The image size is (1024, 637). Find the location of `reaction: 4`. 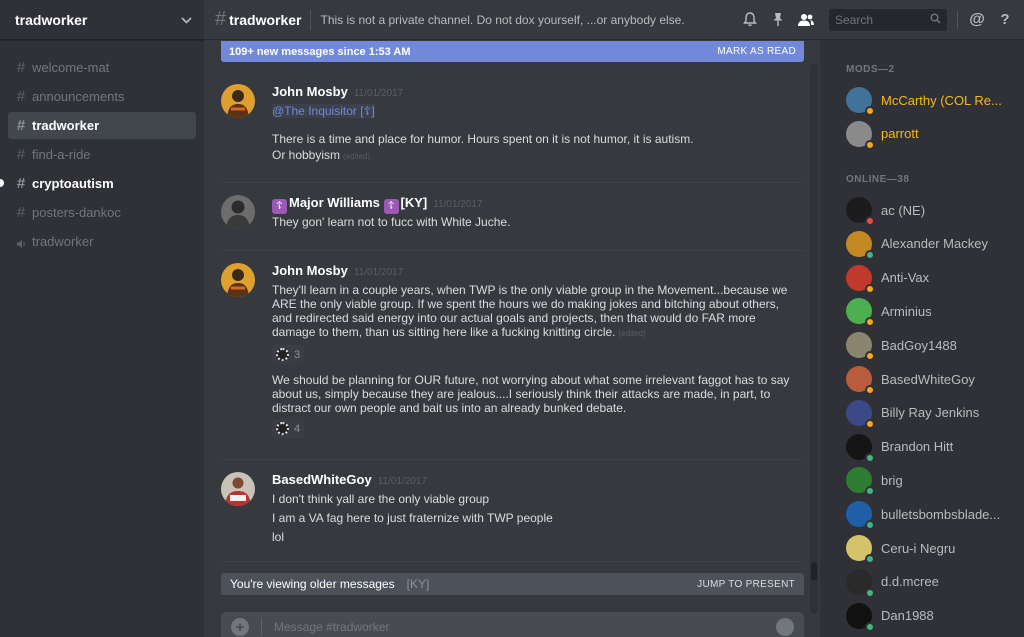

reaction: 4 is located at coordinates (288, 428).